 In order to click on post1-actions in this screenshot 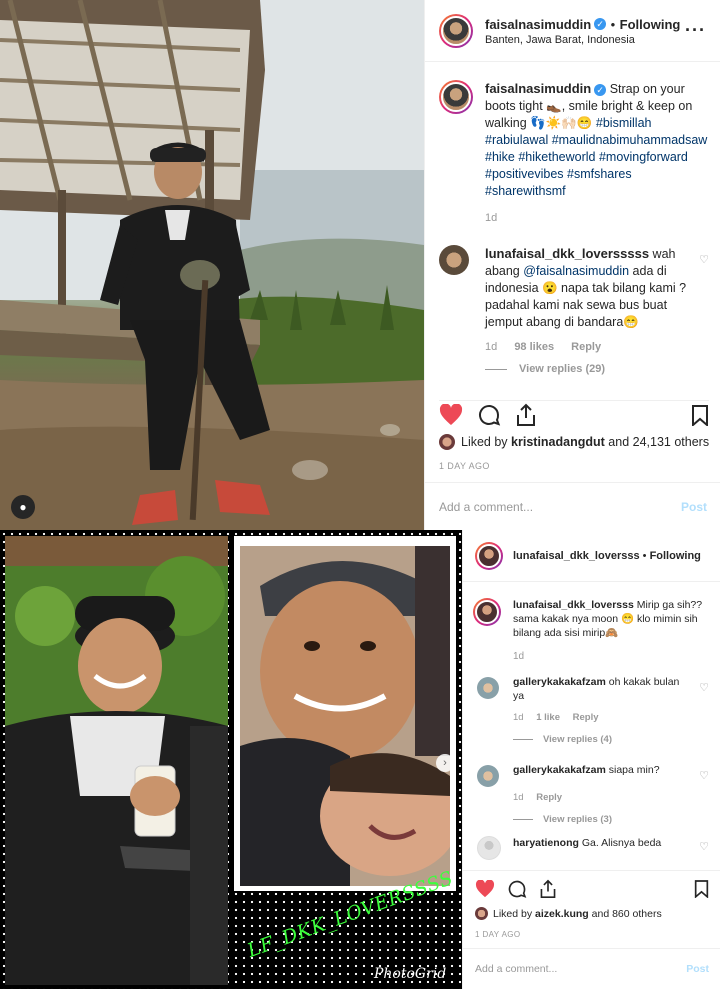, I will do `click(574, 414)`.